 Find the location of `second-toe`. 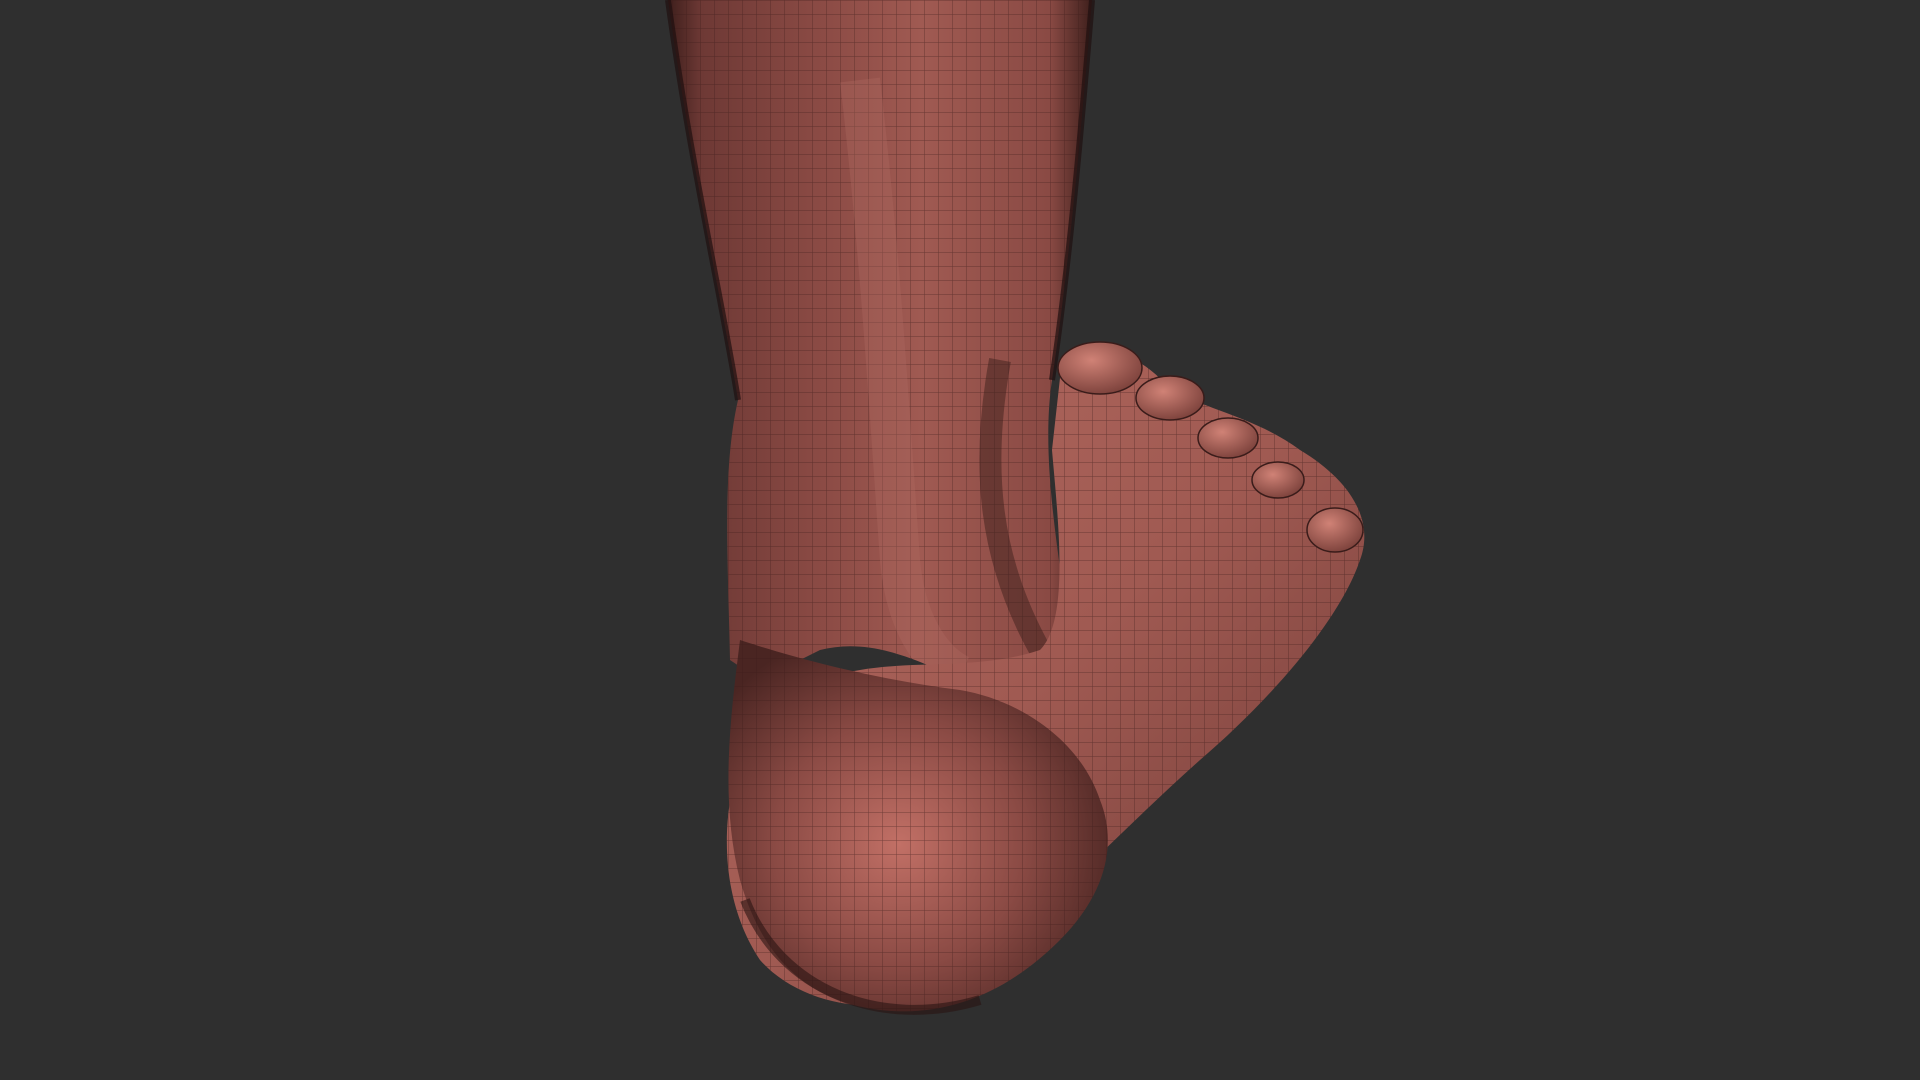

second-toe is located at coordinates (1170, 398).